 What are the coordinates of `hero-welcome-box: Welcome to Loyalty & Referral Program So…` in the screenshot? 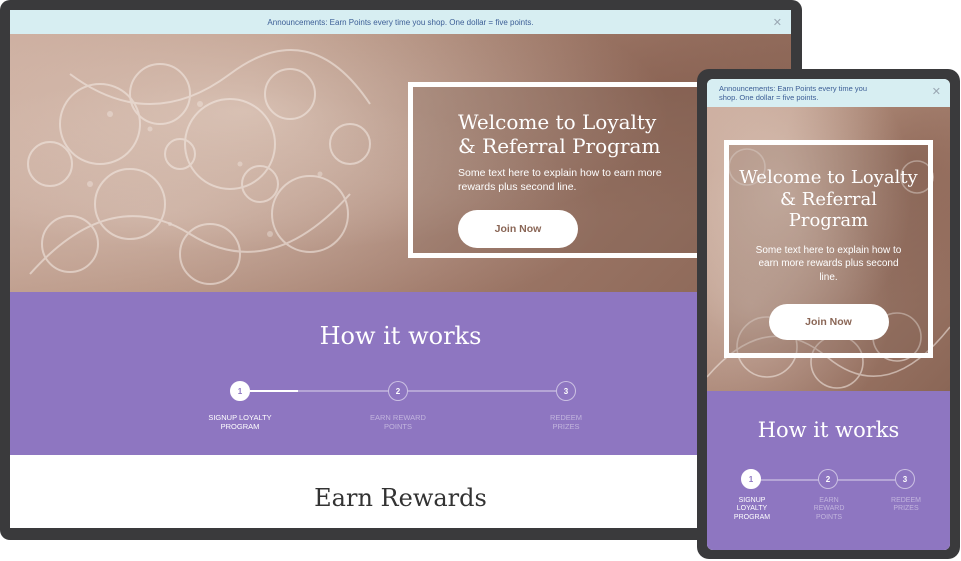 It's located at (828, 249).